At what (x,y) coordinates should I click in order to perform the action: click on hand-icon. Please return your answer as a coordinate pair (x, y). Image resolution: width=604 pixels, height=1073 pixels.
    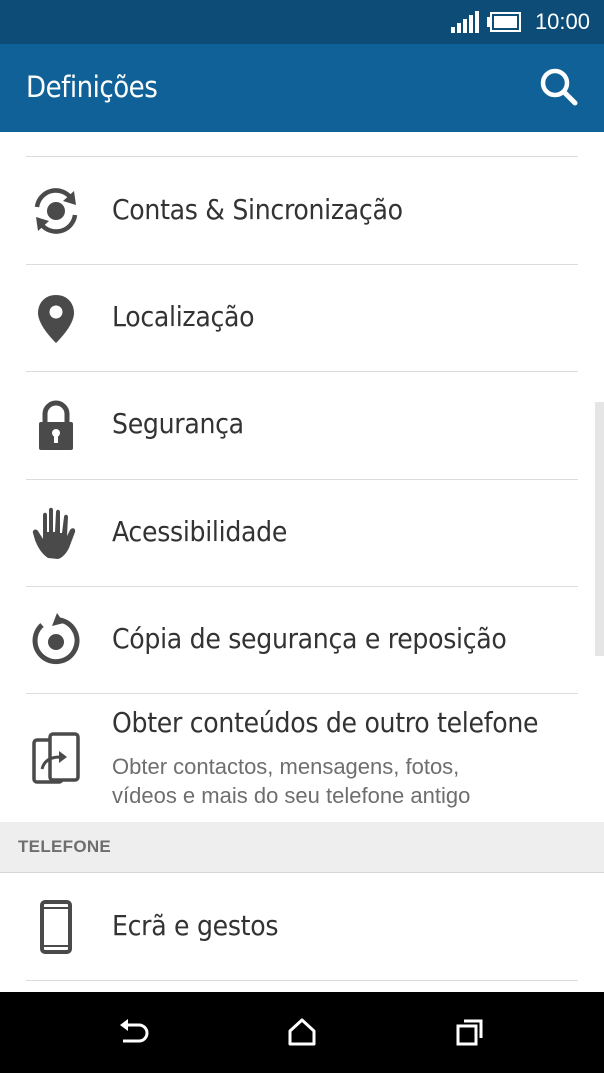
    Looking at the image, I should click on (56, 533).